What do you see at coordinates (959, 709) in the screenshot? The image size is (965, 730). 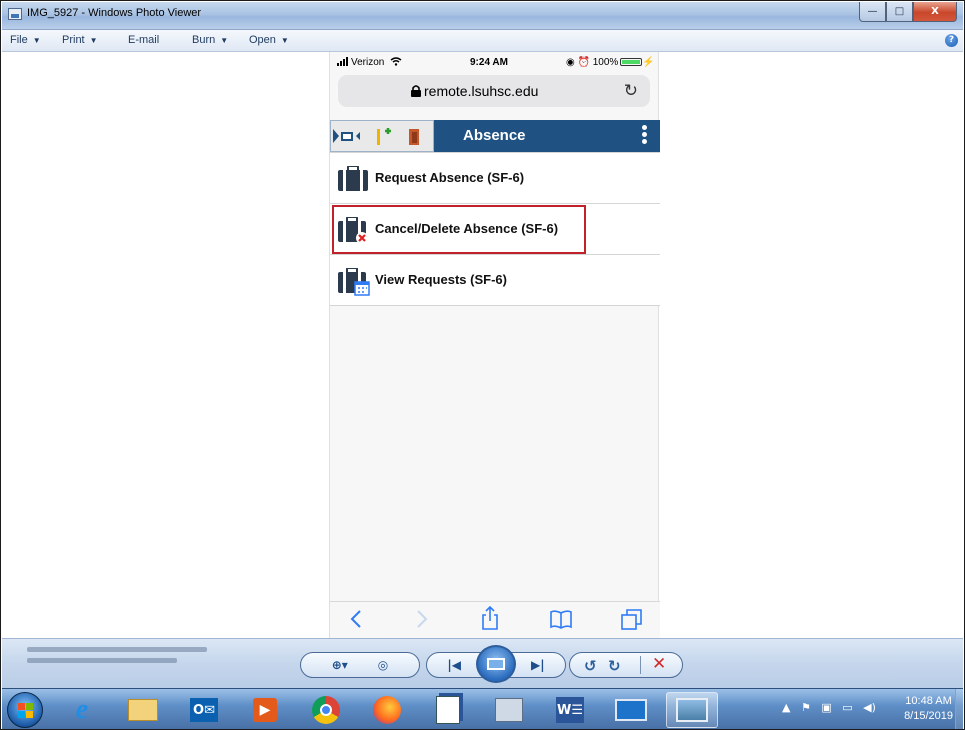 I see `show-desktop-button` at bounding box center [959, 709].